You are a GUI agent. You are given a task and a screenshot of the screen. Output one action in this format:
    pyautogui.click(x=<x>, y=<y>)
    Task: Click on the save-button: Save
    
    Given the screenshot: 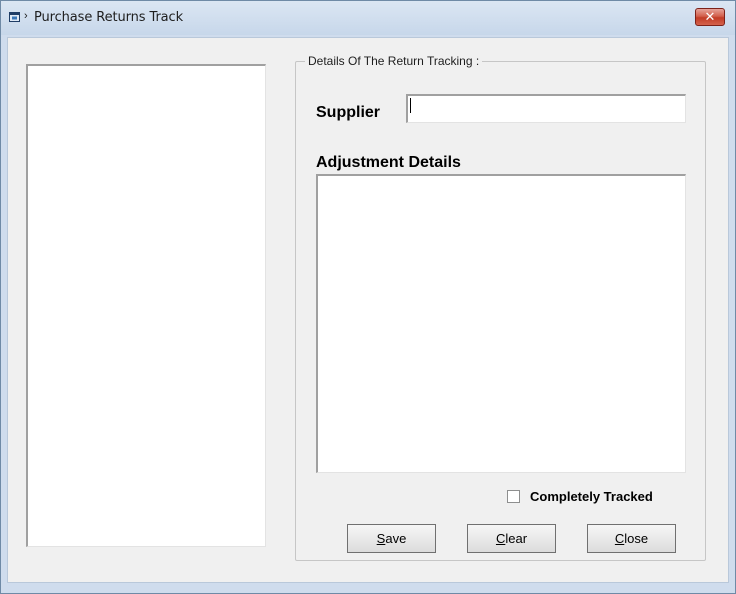 What is the action you would take?
    pyautogui.click(x=391, y=538)
    